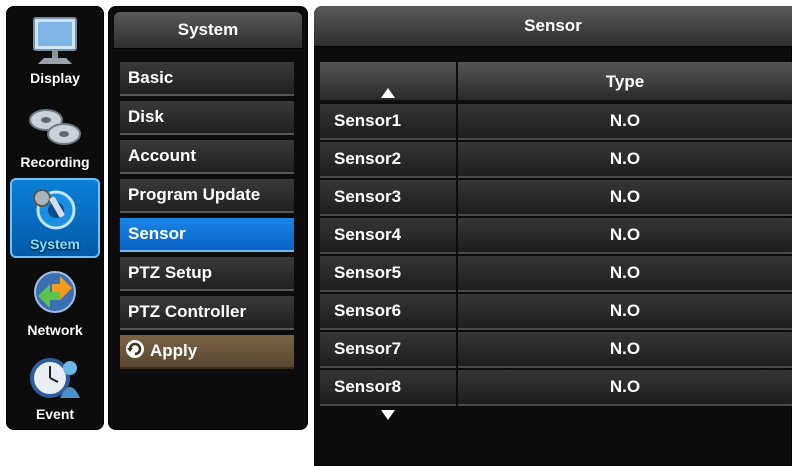 This screenshot has width=792, height=466. I want to click on sensor-name: Sensor6, so click(388, 312).